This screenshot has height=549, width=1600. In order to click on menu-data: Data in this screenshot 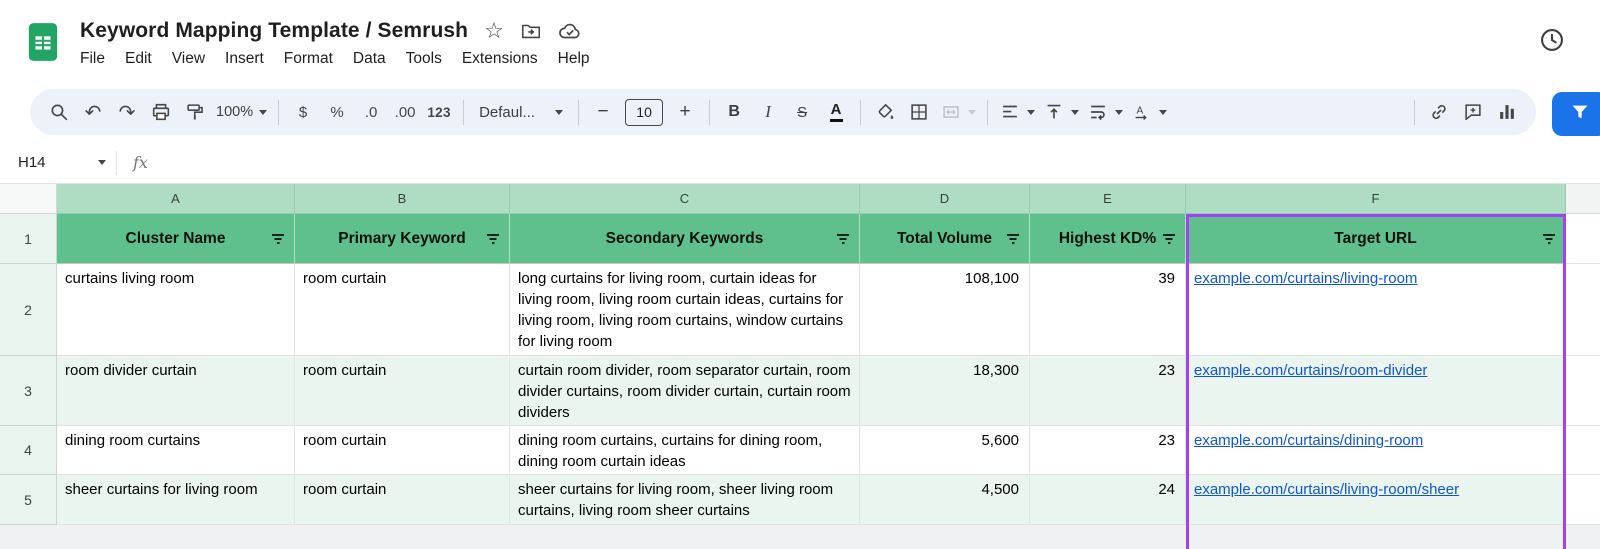, I will do `click(369, 59)`.